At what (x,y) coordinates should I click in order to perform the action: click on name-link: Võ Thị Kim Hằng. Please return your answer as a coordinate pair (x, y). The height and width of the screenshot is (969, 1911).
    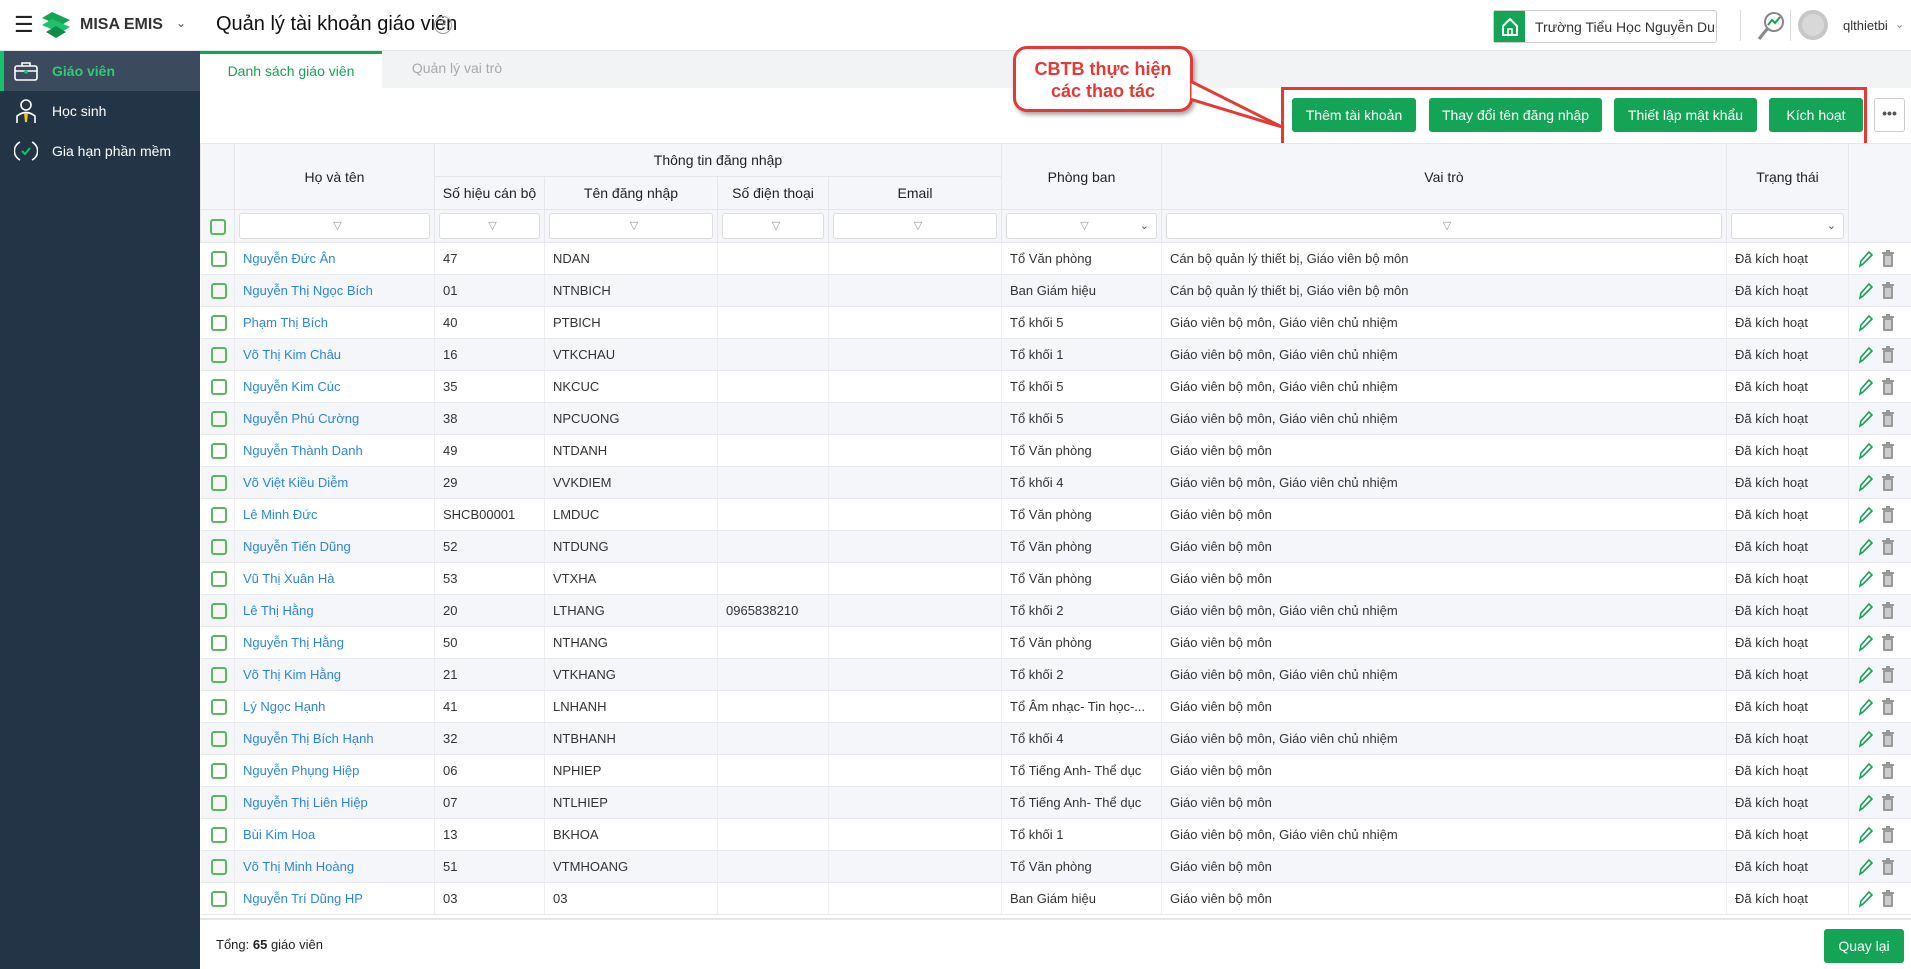
    Looking at the image, I should click on (334, 674).